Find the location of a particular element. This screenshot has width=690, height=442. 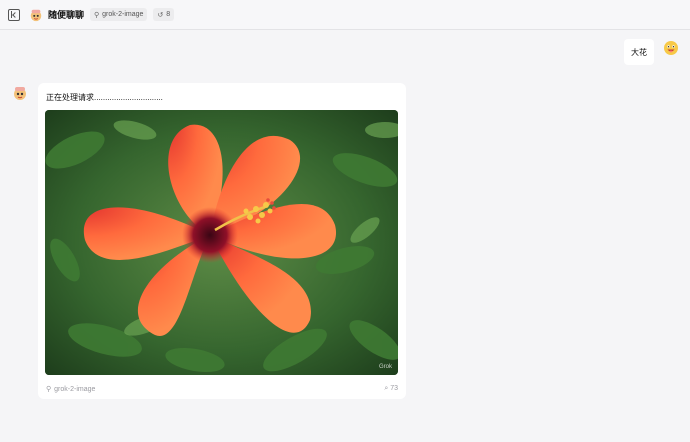

paperclip-icon: ⌕ is located at coordinates (386, 388).